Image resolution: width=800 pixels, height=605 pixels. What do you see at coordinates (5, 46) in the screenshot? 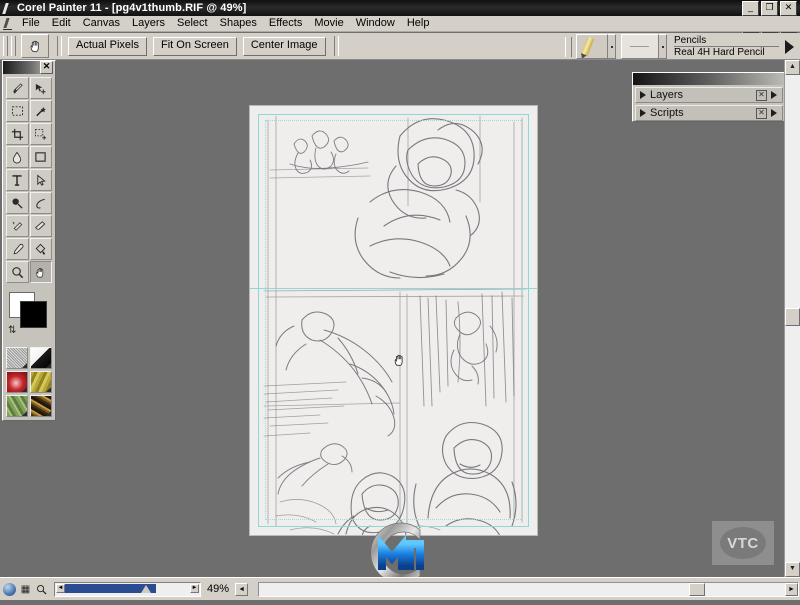
I see `toolbar-drag-grip` at bounding box center [5, 46].